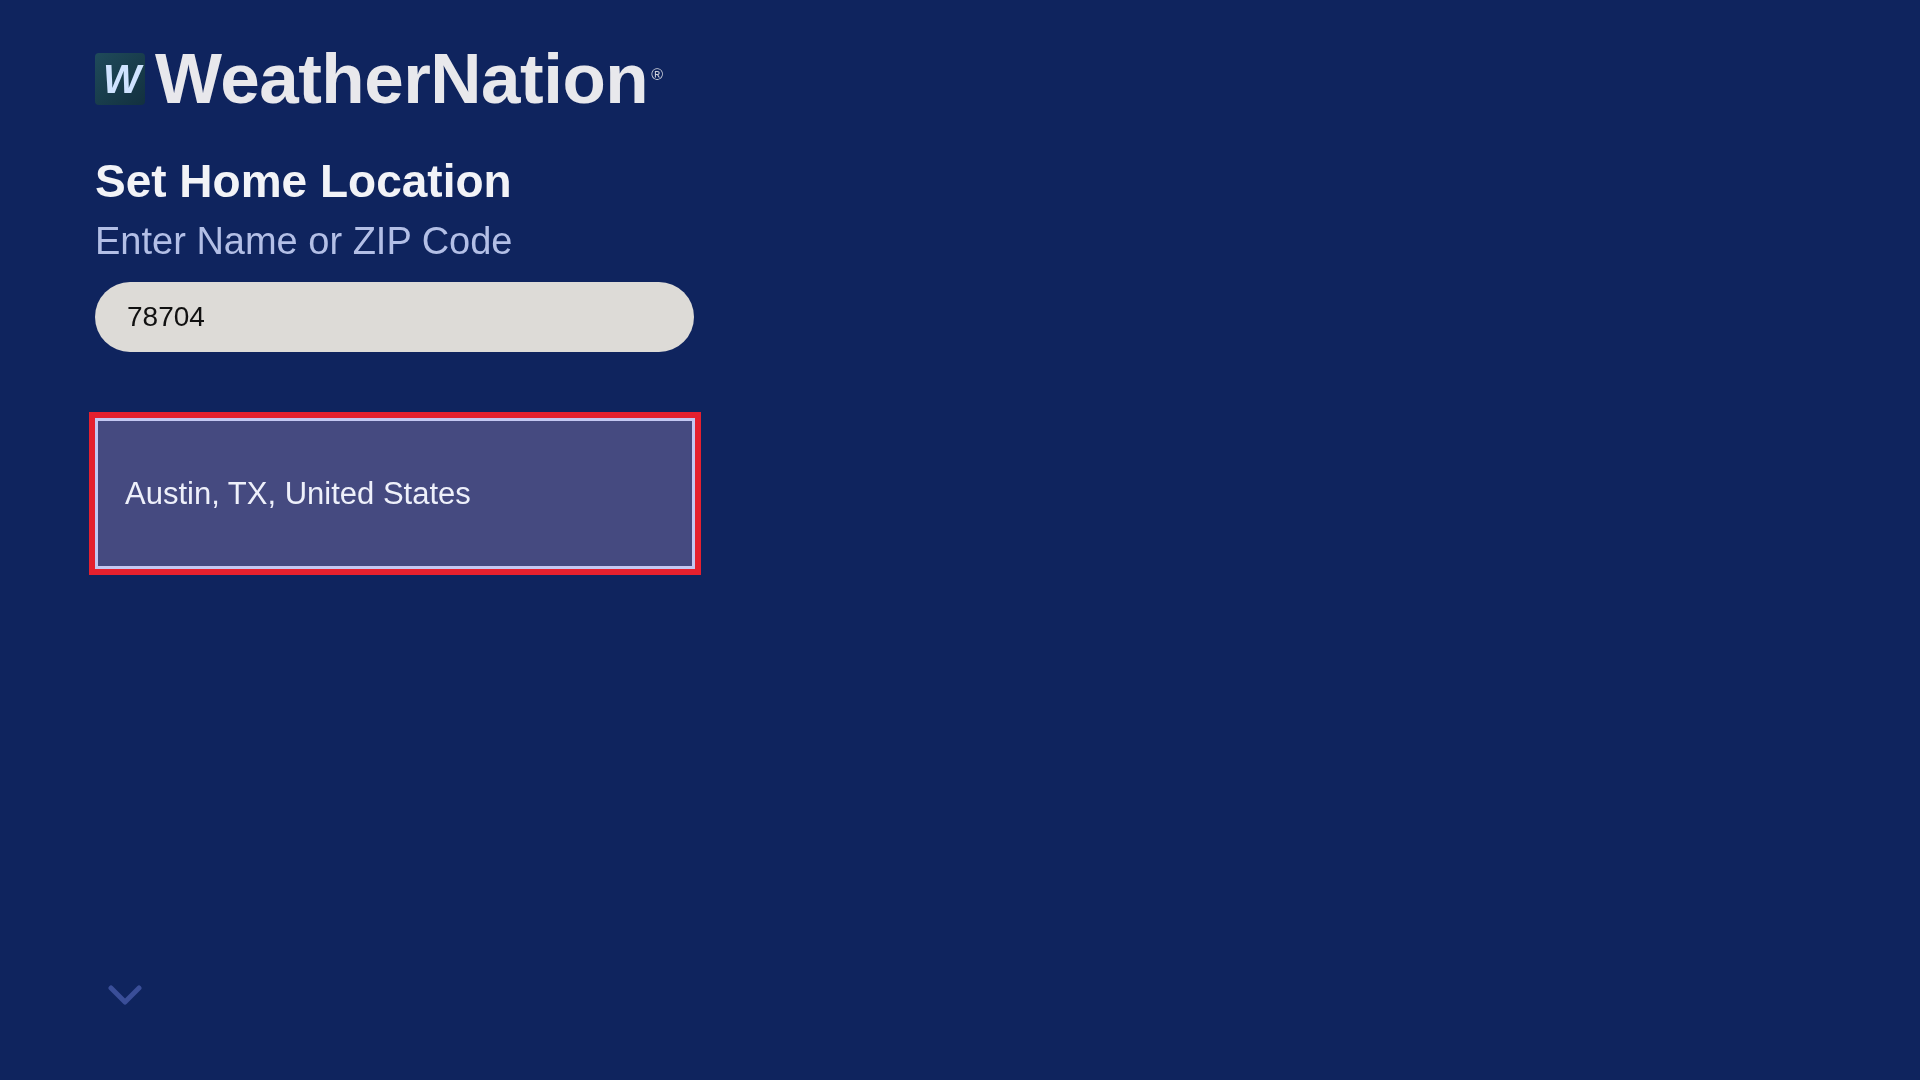 The image size is (1920, 1080). What do you see at coordinates (303, 181) in the screenshot?
I see `page-title: Set Home Location` at bounding box center [303, 181].